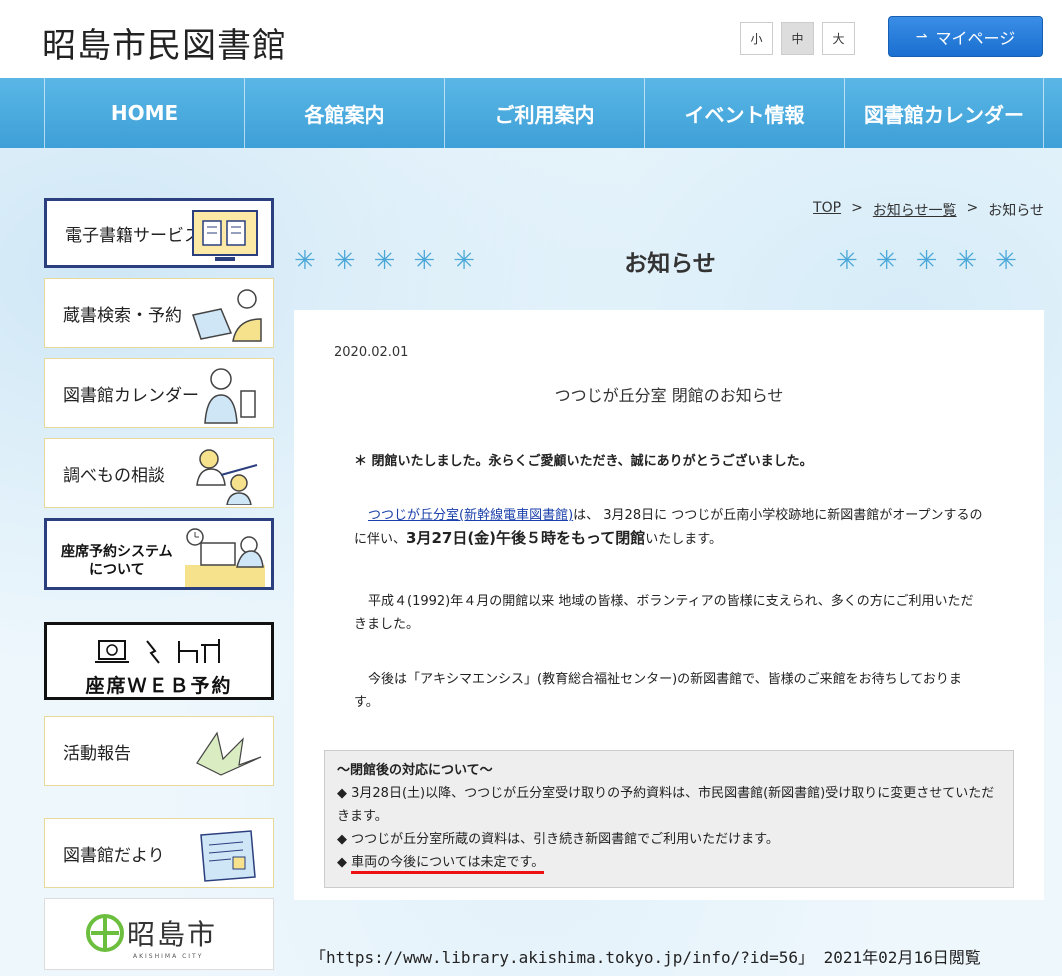 The image size is (1062, 976). What do you see at coordinates (114, 855) in the screenshot?
I see `sidebar-item-label: 図書館だより` at bounding box center [114, 855].